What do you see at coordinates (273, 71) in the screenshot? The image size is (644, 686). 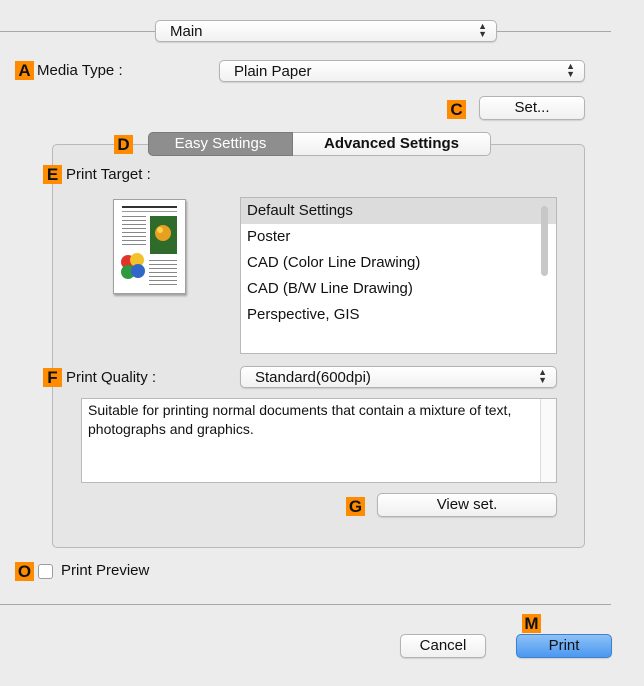 I see `media-type-value: Plain Paper` at bounding box center [273, 71].